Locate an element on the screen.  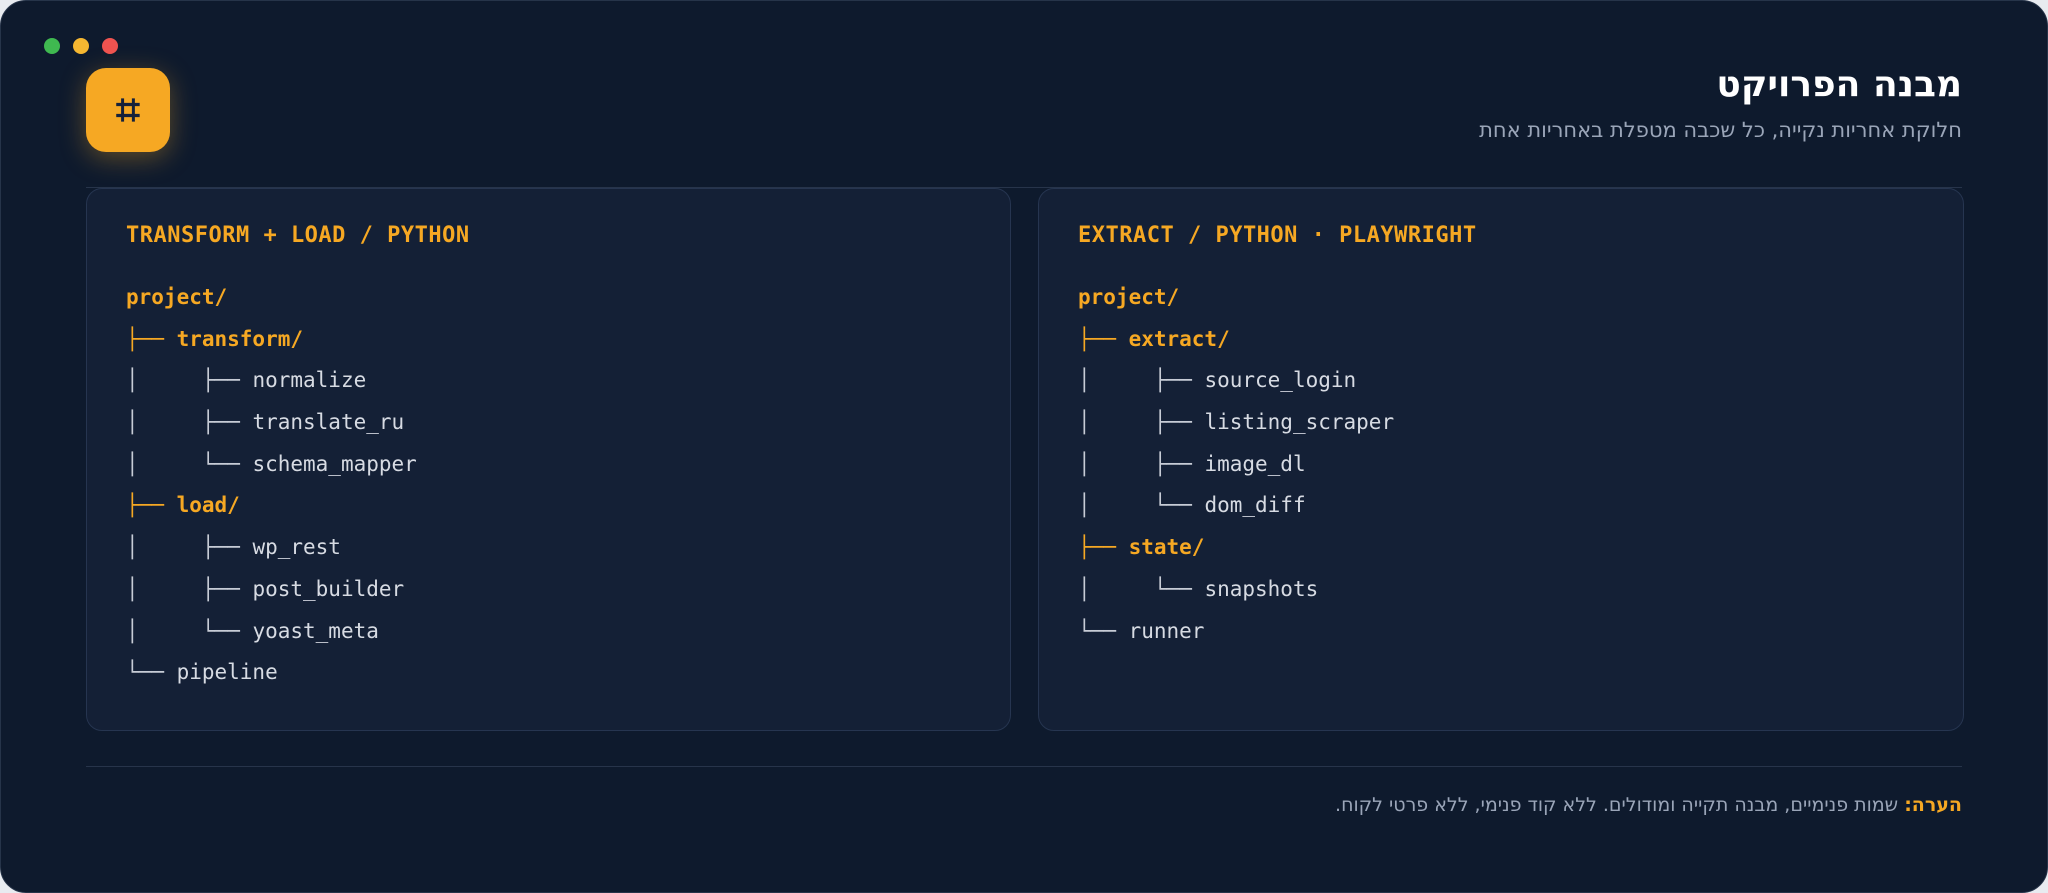
module-name: listing_scraper is located at coordinates (1299, 422).